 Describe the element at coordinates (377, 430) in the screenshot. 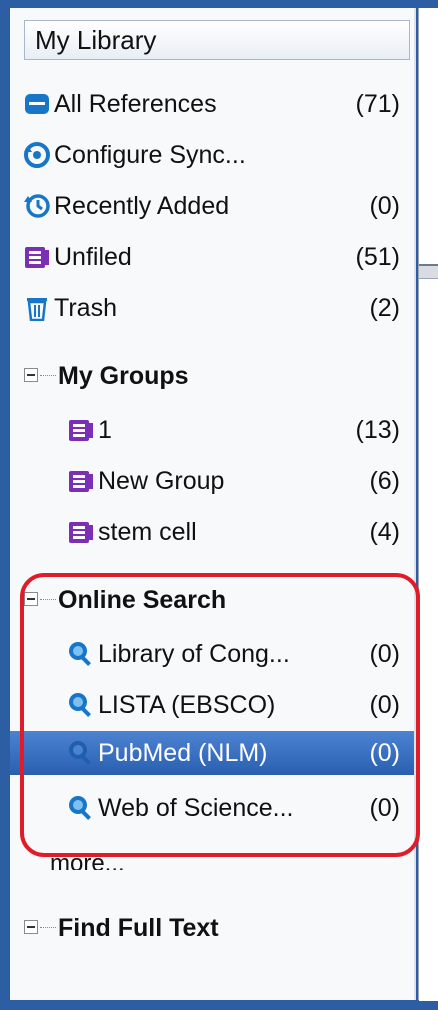

I see `item-count: (13)` at that location.